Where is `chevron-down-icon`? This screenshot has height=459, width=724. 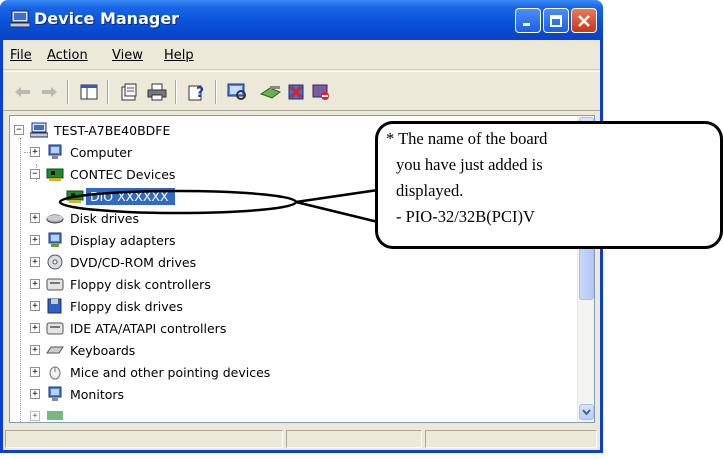
chevron-down-icon is located at coordinates (586, 412).